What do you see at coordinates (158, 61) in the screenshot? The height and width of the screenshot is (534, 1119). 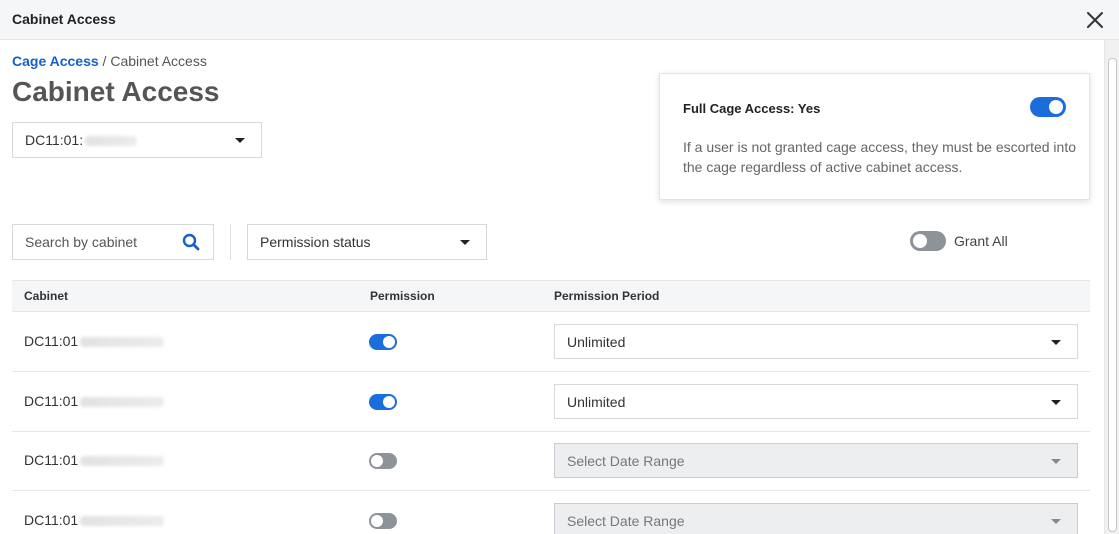 I see `breadcrumb-current: Cabinet Access` at bounding box center [158, 61].